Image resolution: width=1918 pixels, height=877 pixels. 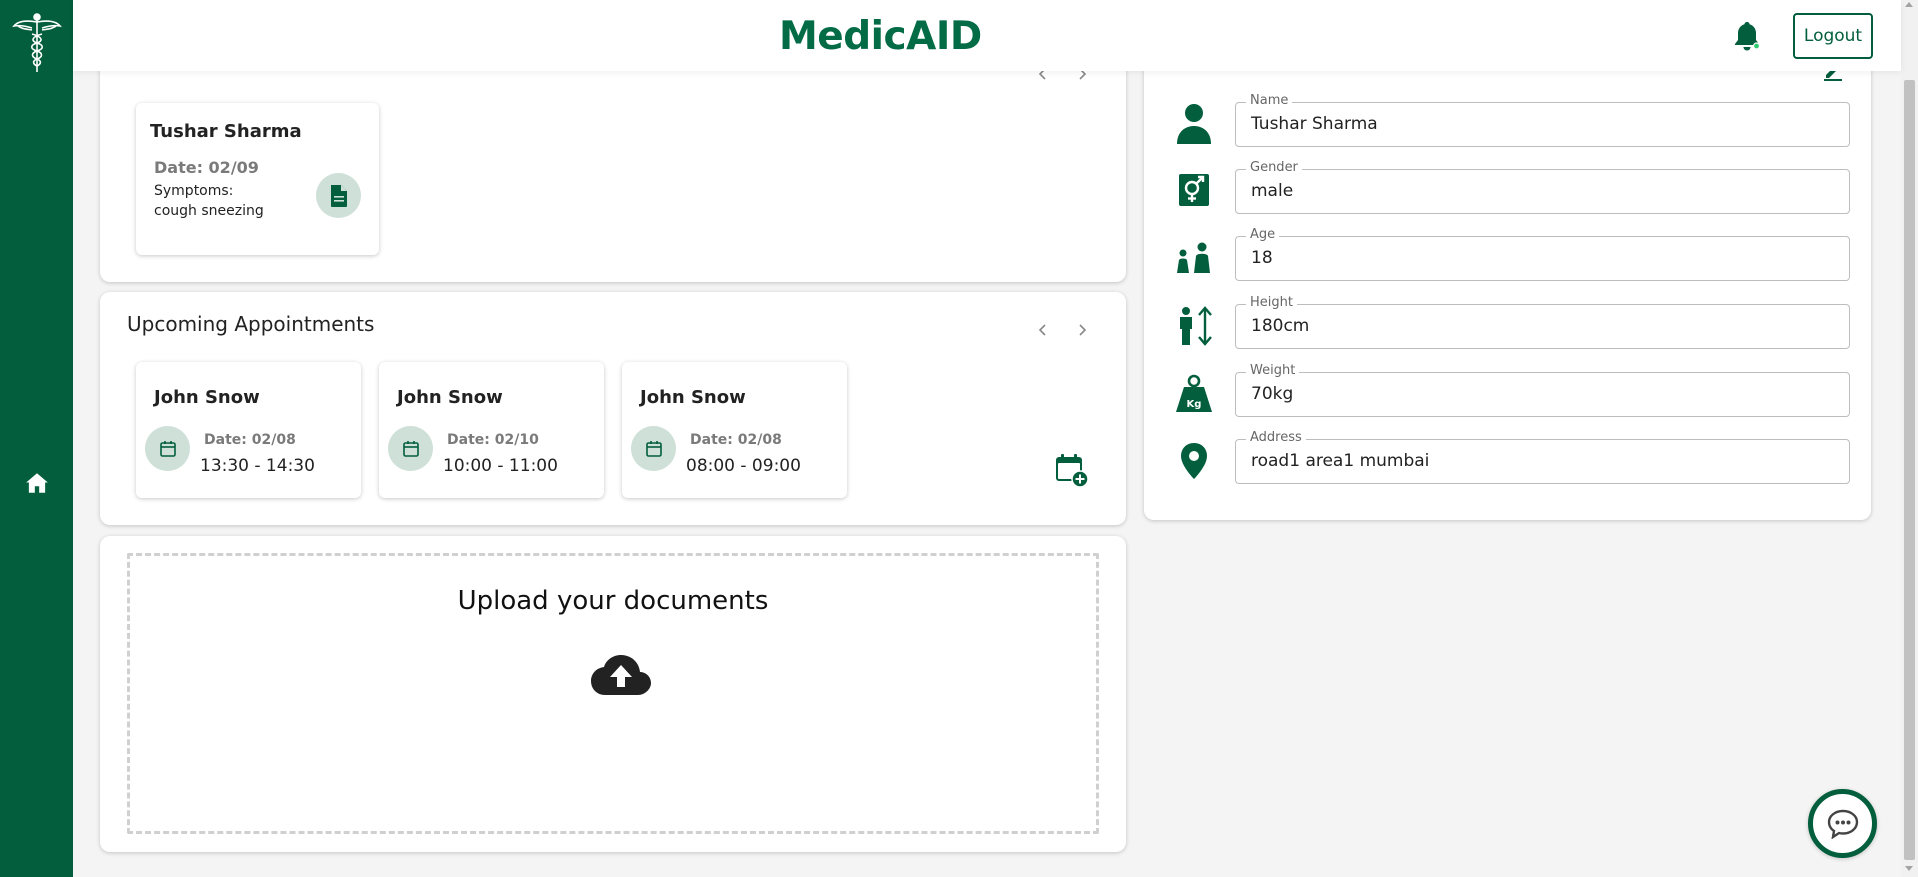 I want to click on address-label: Address, so click(x=1276, y=438).